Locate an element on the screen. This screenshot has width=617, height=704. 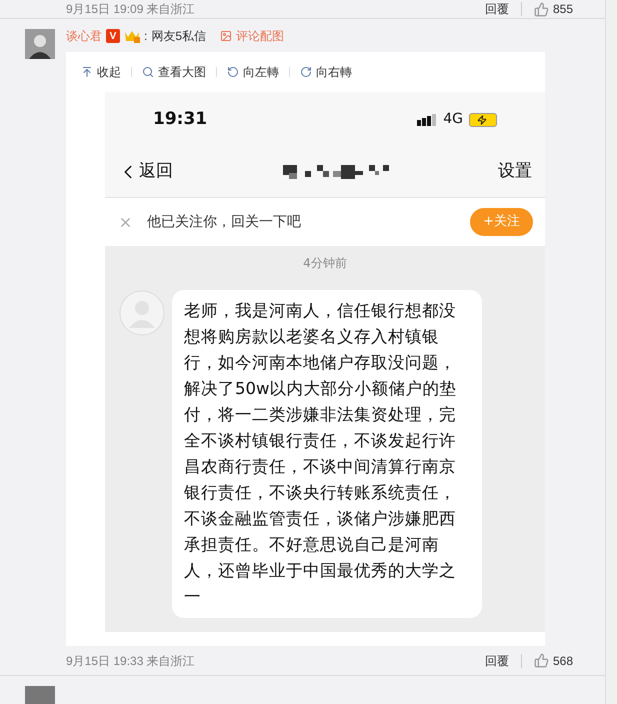
like-button: 855 is located at coordinates (553, 9).